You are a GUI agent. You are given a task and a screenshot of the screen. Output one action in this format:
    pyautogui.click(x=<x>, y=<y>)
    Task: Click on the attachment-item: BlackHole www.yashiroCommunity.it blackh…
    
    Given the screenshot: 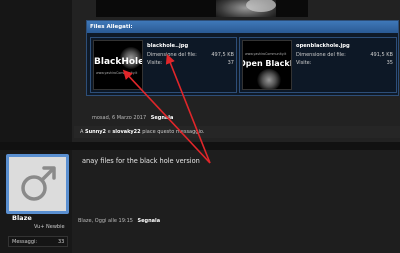 What is the action you would take?
    pyautogui.click(x=163, y=65)
    